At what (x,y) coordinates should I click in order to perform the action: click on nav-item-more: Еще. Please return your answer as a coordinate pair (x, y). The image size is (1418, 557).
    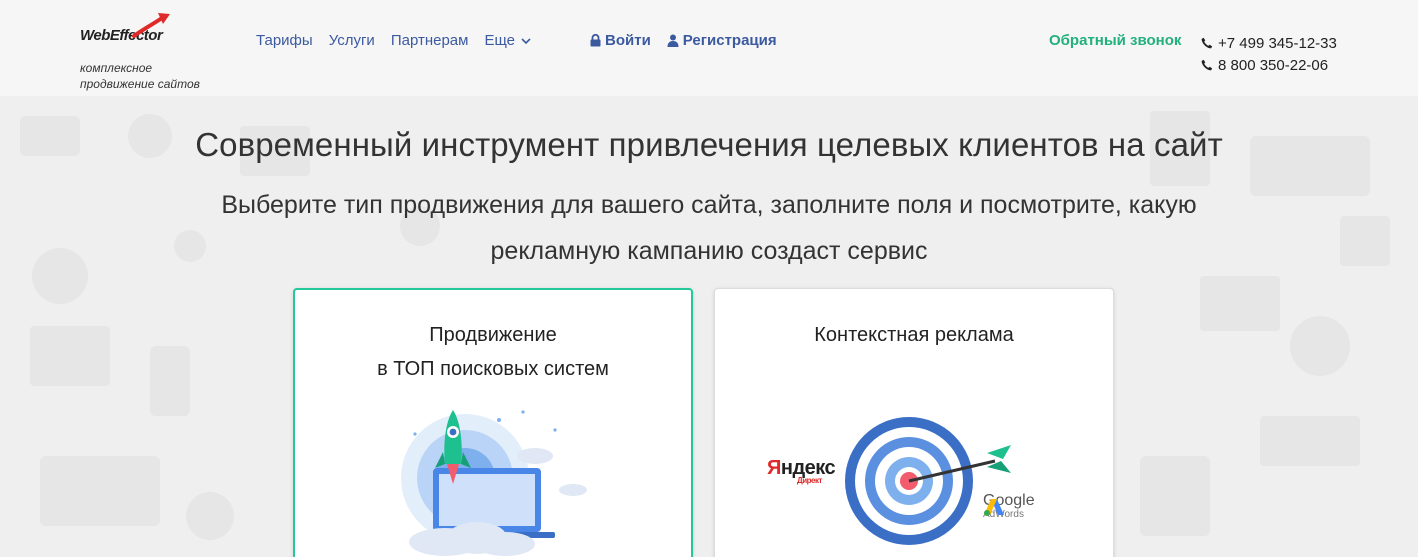
    Looking at the image, I should click on (507, 40).